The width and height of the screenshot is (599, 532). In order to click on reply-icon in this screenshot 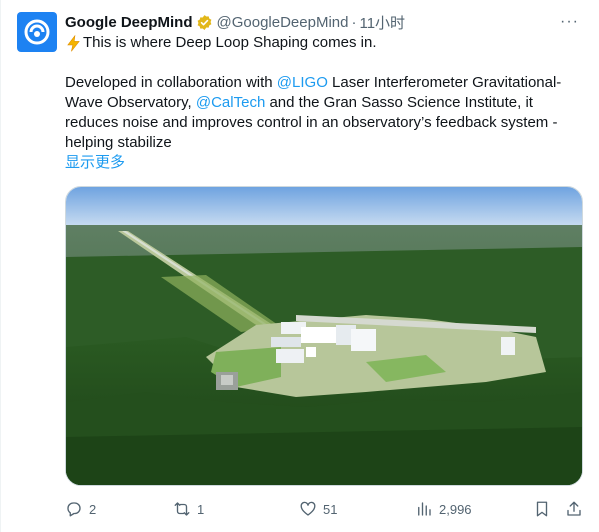, I will do `click(74, 509)`.